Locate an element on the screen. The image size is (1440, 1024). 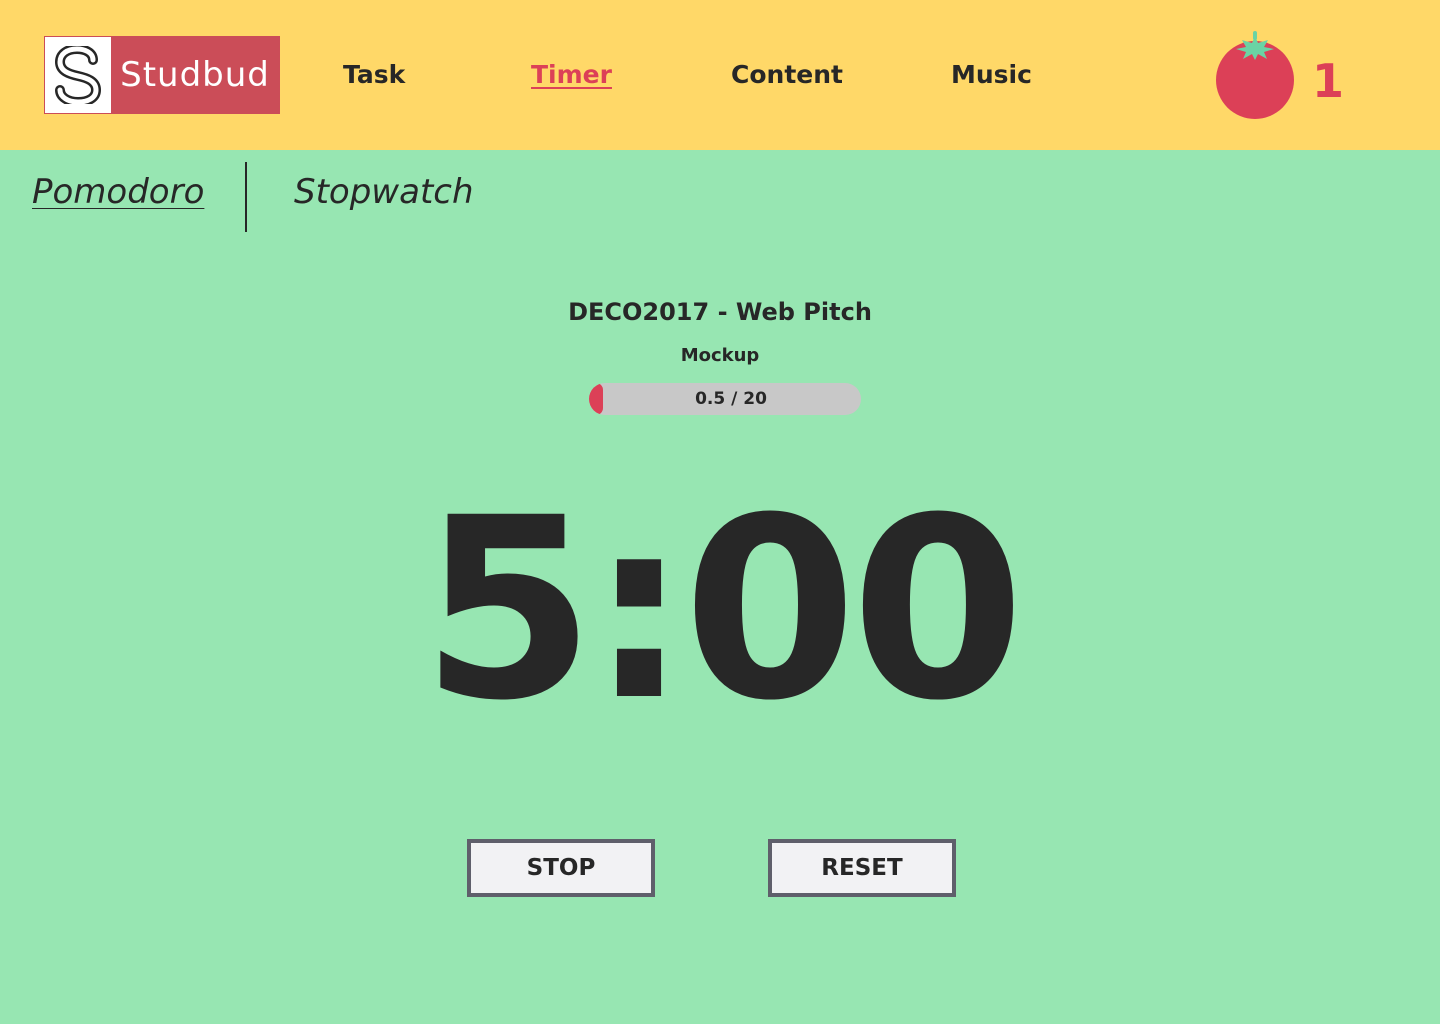
tab-stopwatch: Stopwatch is located at coordinates (384, 192).